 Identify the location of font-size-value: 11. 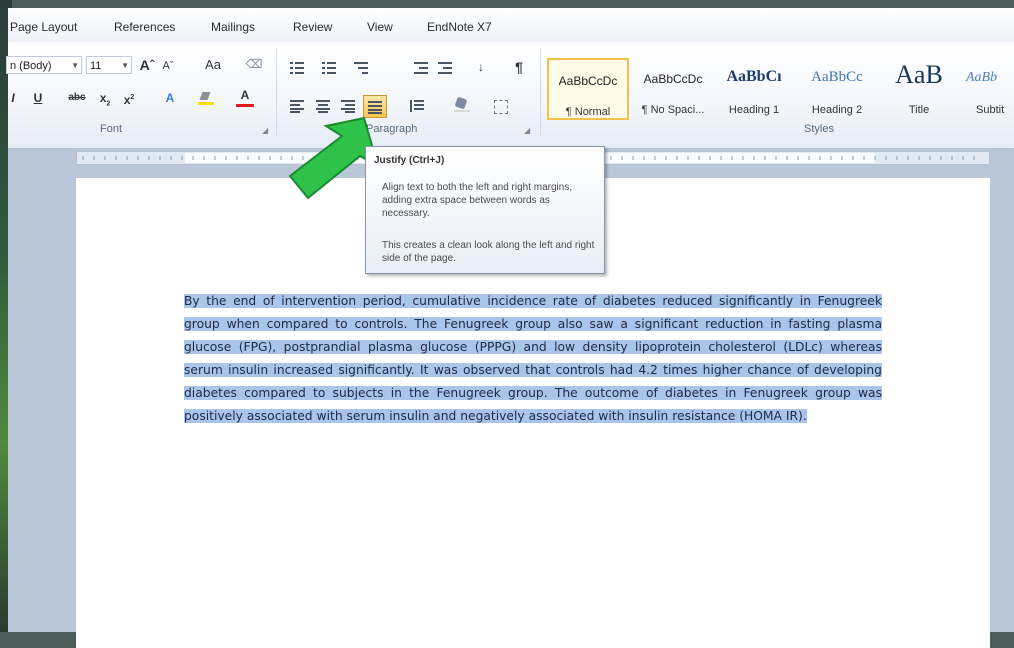
(96, 66).